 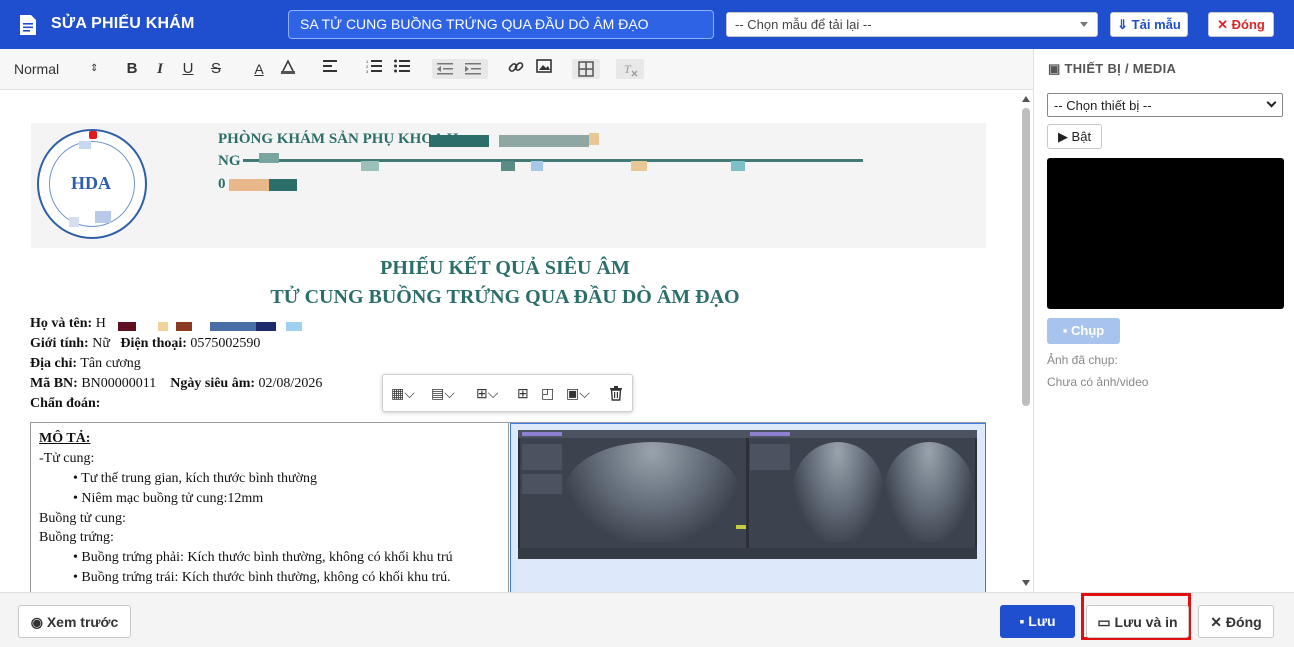 I want to click on patient-code-label: Mã BN:, so click(x=54, y=383).